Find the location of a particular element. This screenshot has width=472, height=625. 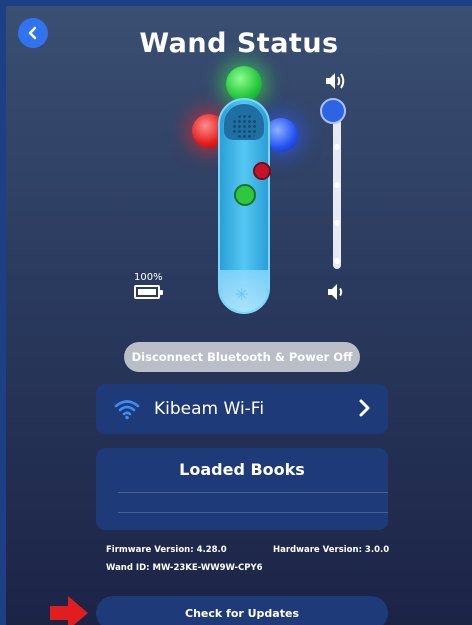

wifi-network-label: Kibeam Wi-Fi is located at coordinates (209, 409).